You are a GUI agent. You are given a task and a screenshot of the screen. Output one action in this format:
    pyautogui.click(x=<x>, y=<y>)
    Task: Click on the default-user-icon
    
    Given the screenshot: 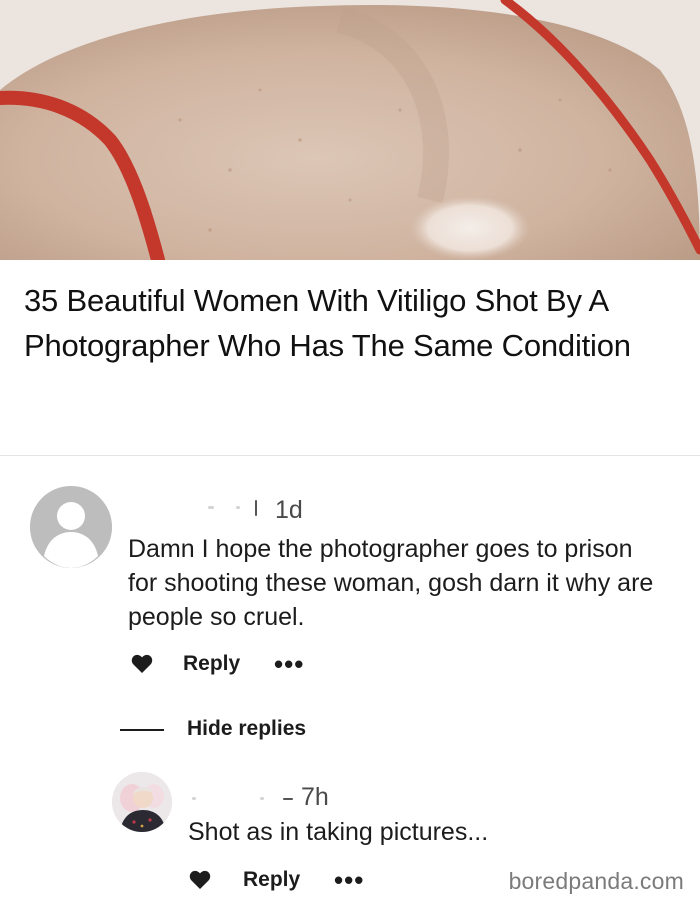 What is the action you would take?
    pyautogui.click(x=71, y=527)
    